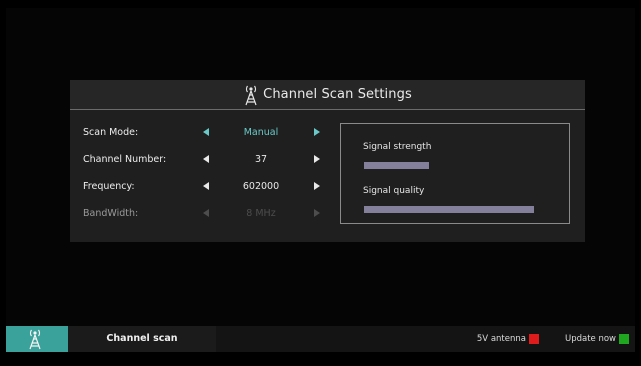 This screenshot has width=641, height=366. What do you see at coordinates (261, 159) in the screenshot?
I see `channel-number-value: 37` at bounding box center [261, 159].